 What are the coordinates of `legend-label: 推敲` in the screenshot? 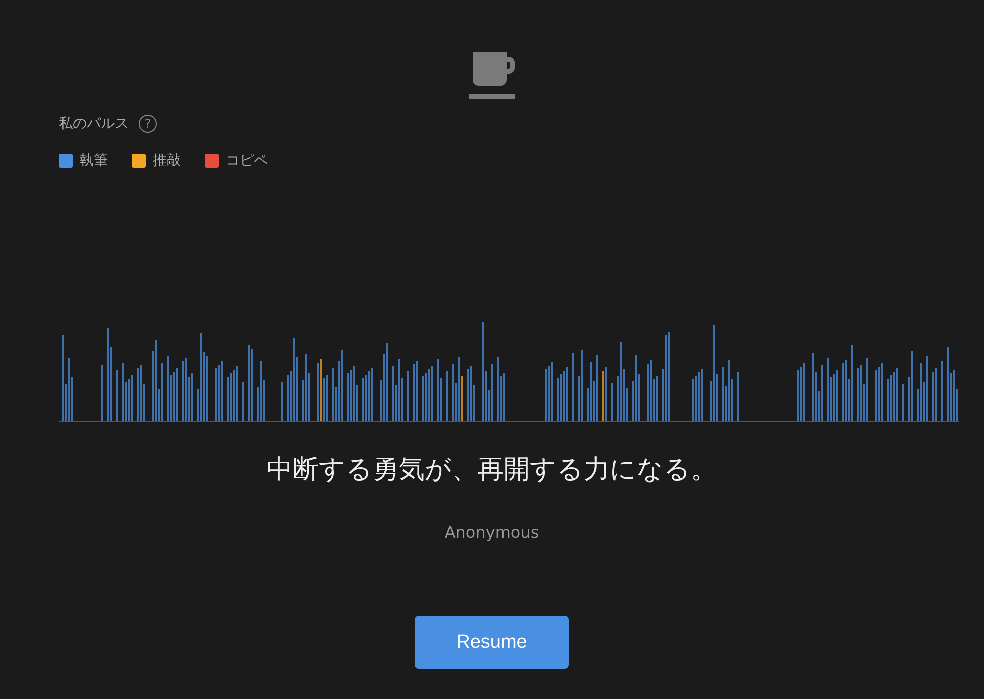 It's located at (167, 161).